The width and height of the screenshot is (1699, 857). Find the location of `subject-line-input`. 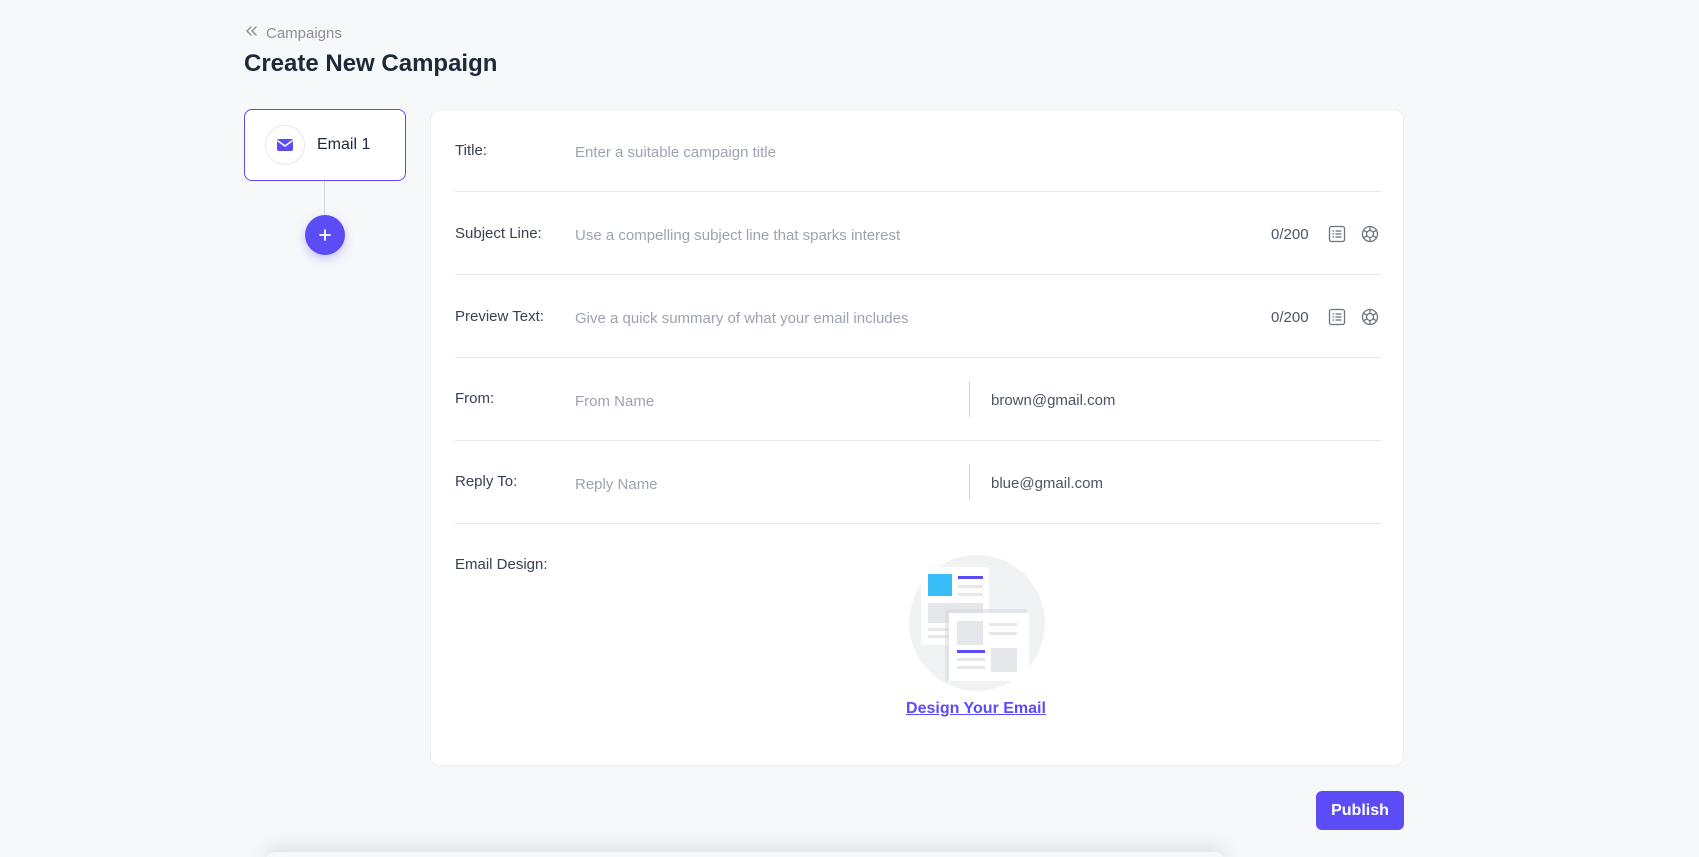

subject-line-input is located at coordinates (905, 235).